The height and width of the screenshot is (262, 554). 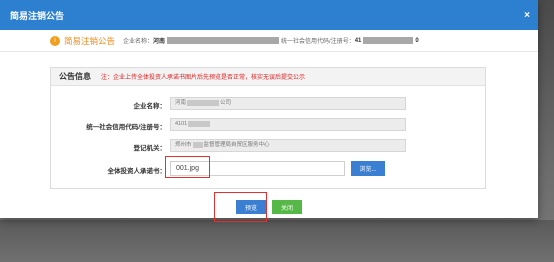 I want to click on company-name-label: 企业名称：, so click(x=150, y=106).